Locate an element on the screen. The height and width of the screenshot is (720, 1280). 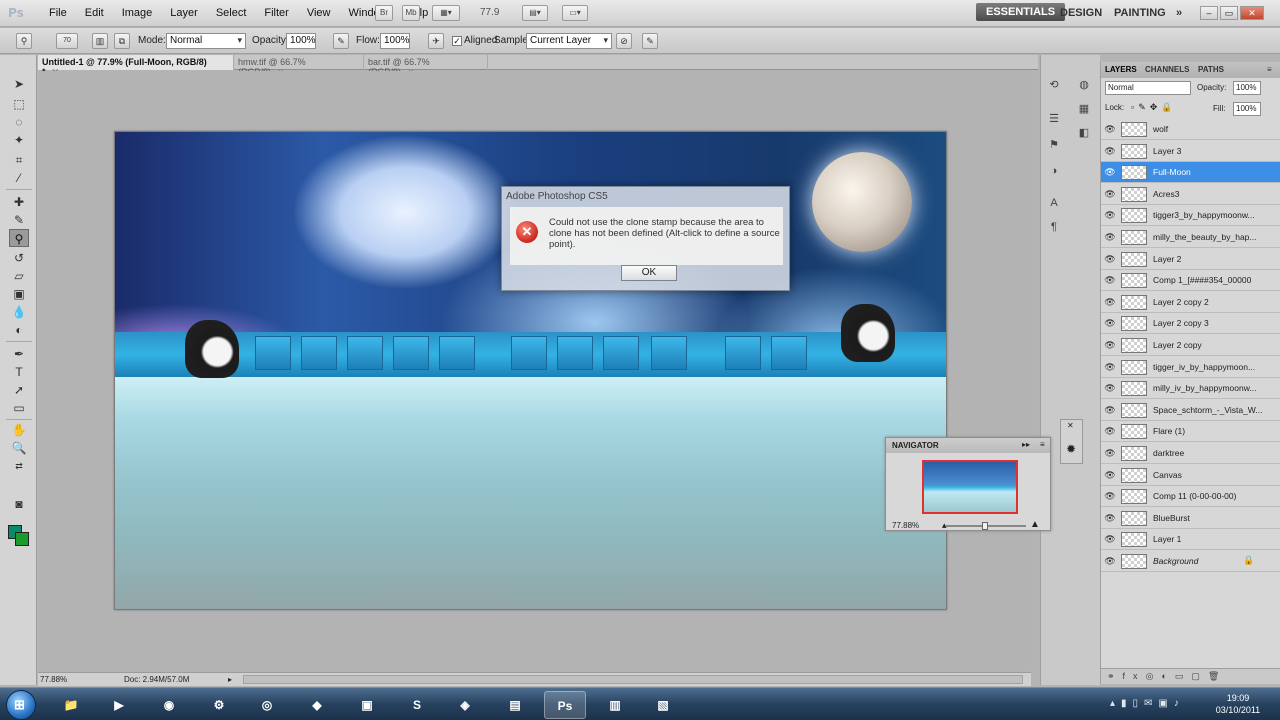
delete-layer-icon: 🗑 is located at coordinates (1217, 676).